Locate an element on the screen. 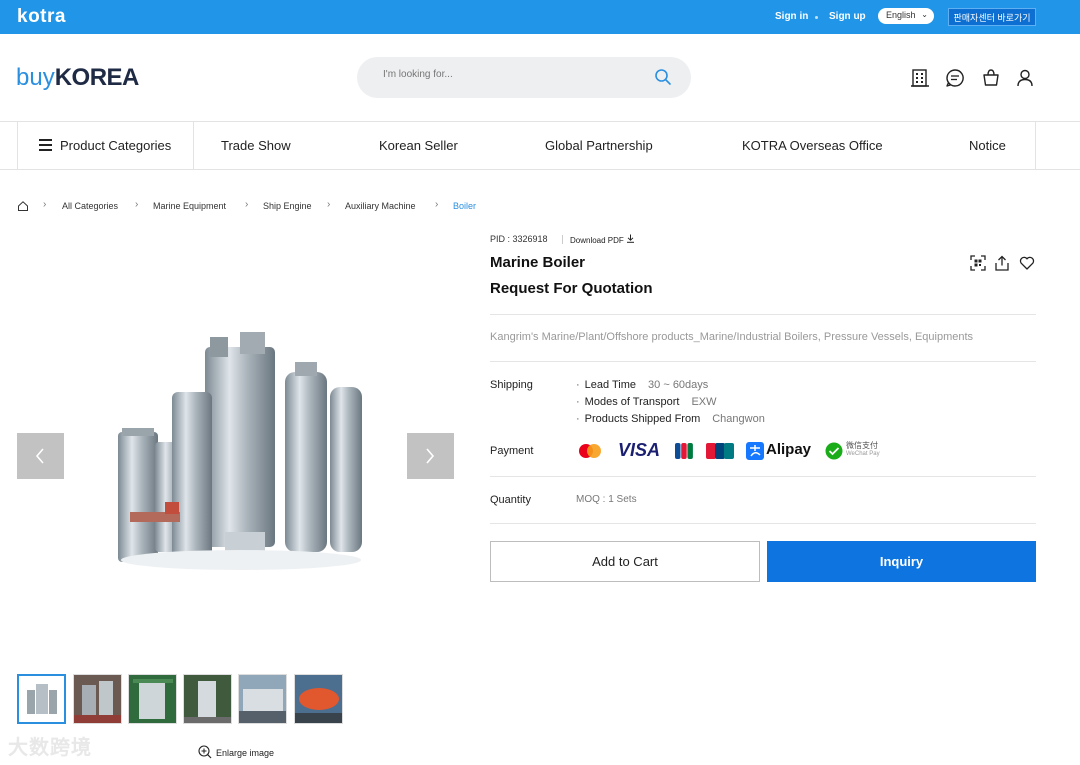 Image resolution: width=1080 pixels, height=765 pixels. seller-center-button: 판매자센터 바로가기 is located at coordinates (992, 17).